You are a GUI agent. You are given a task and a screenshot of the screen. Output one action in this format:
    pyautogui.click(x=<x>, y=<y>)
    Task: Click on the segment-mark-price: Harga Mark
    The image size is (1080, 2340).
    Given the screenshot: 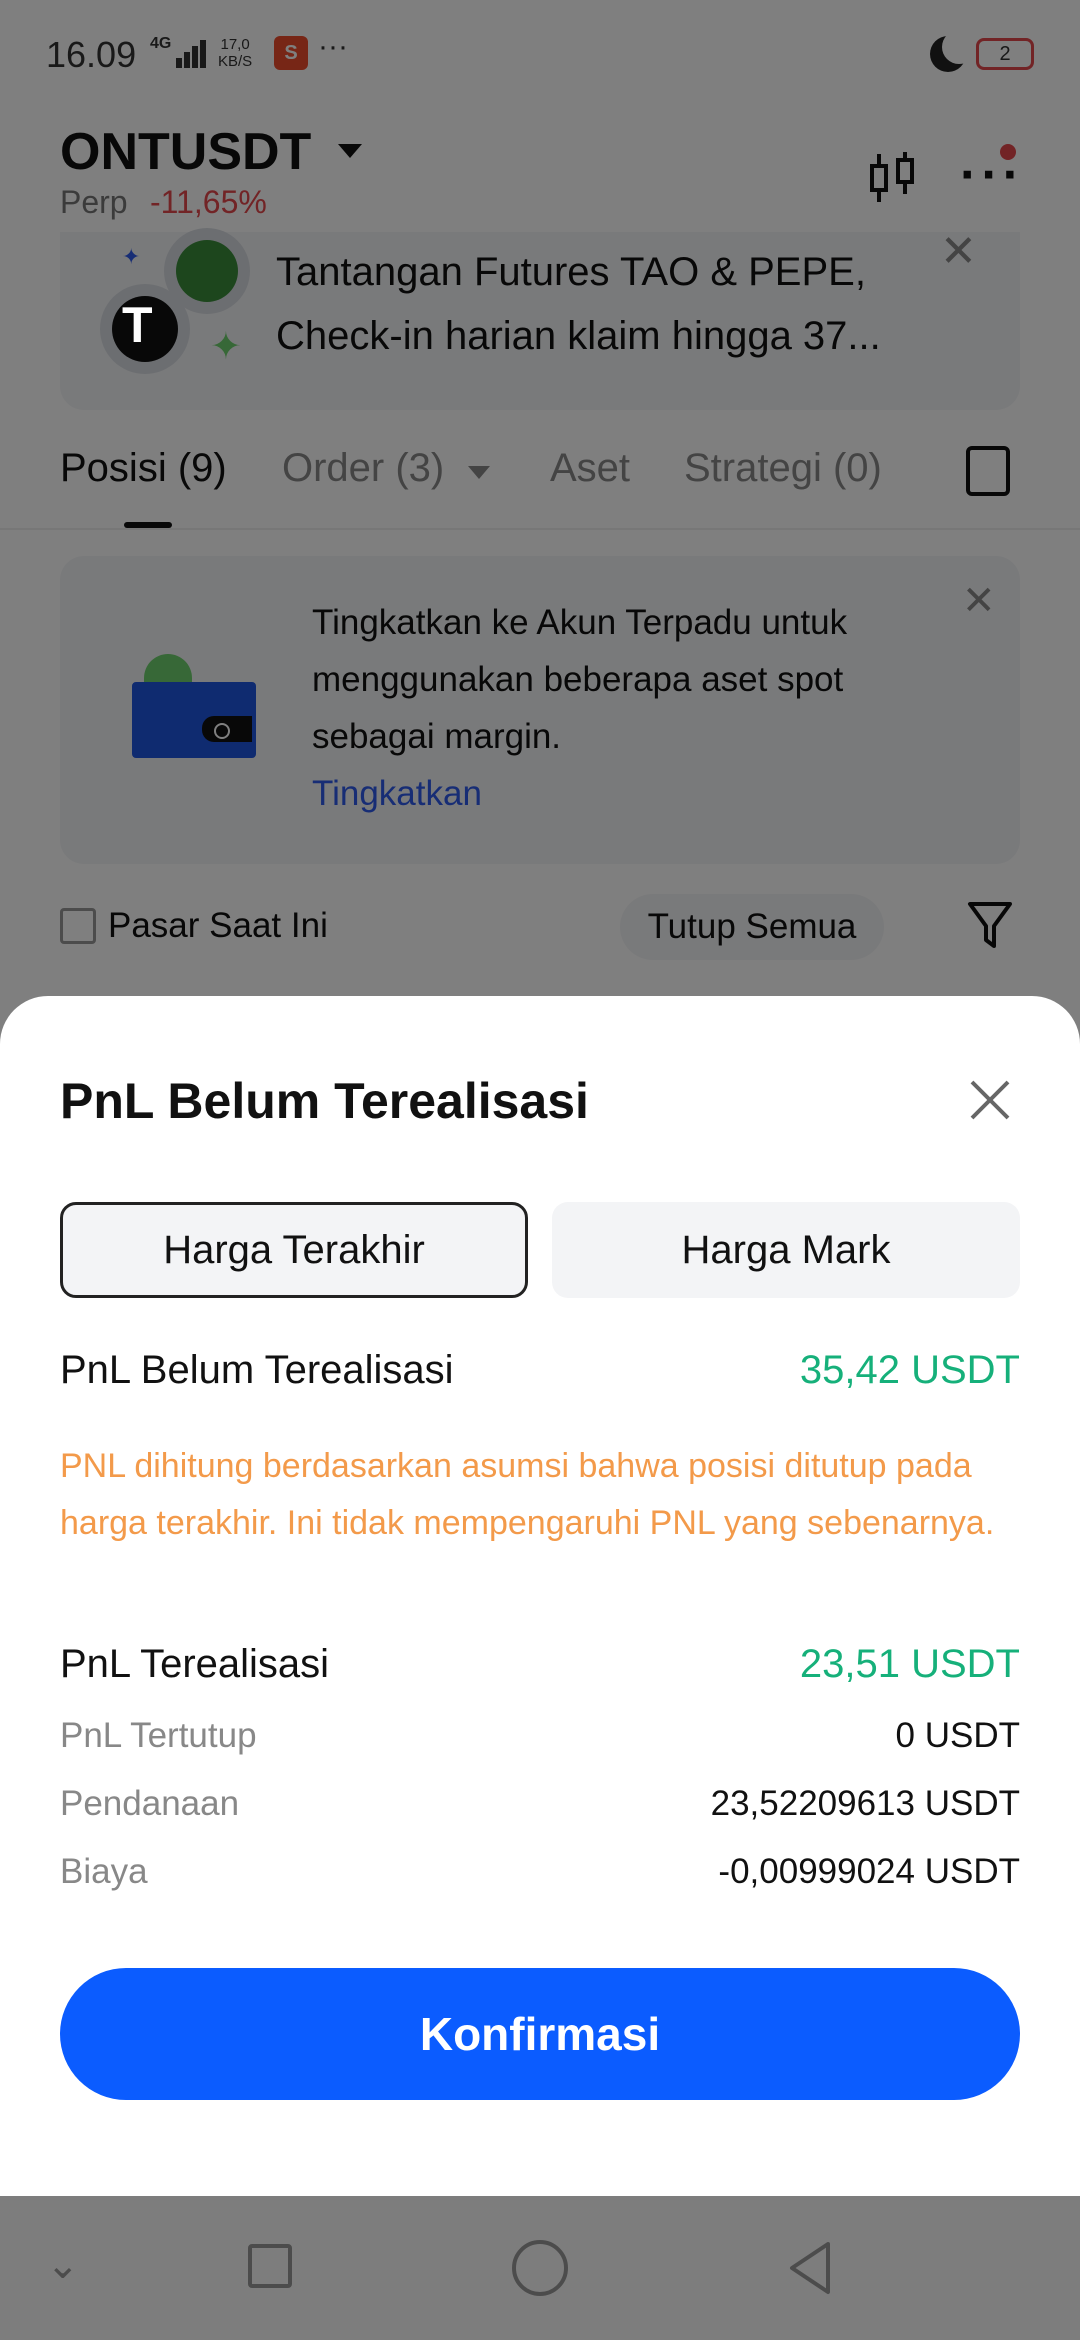 What is the action you would take?
    pyautogui.click(x=786, y=1250)
    